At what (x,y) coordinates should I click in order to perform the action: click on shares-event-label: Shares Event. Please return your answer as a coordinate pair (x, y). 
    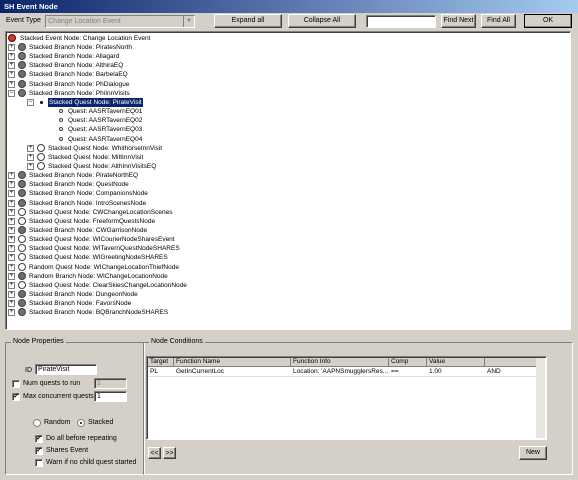
    Looking at the image, I should click on (67, 450).